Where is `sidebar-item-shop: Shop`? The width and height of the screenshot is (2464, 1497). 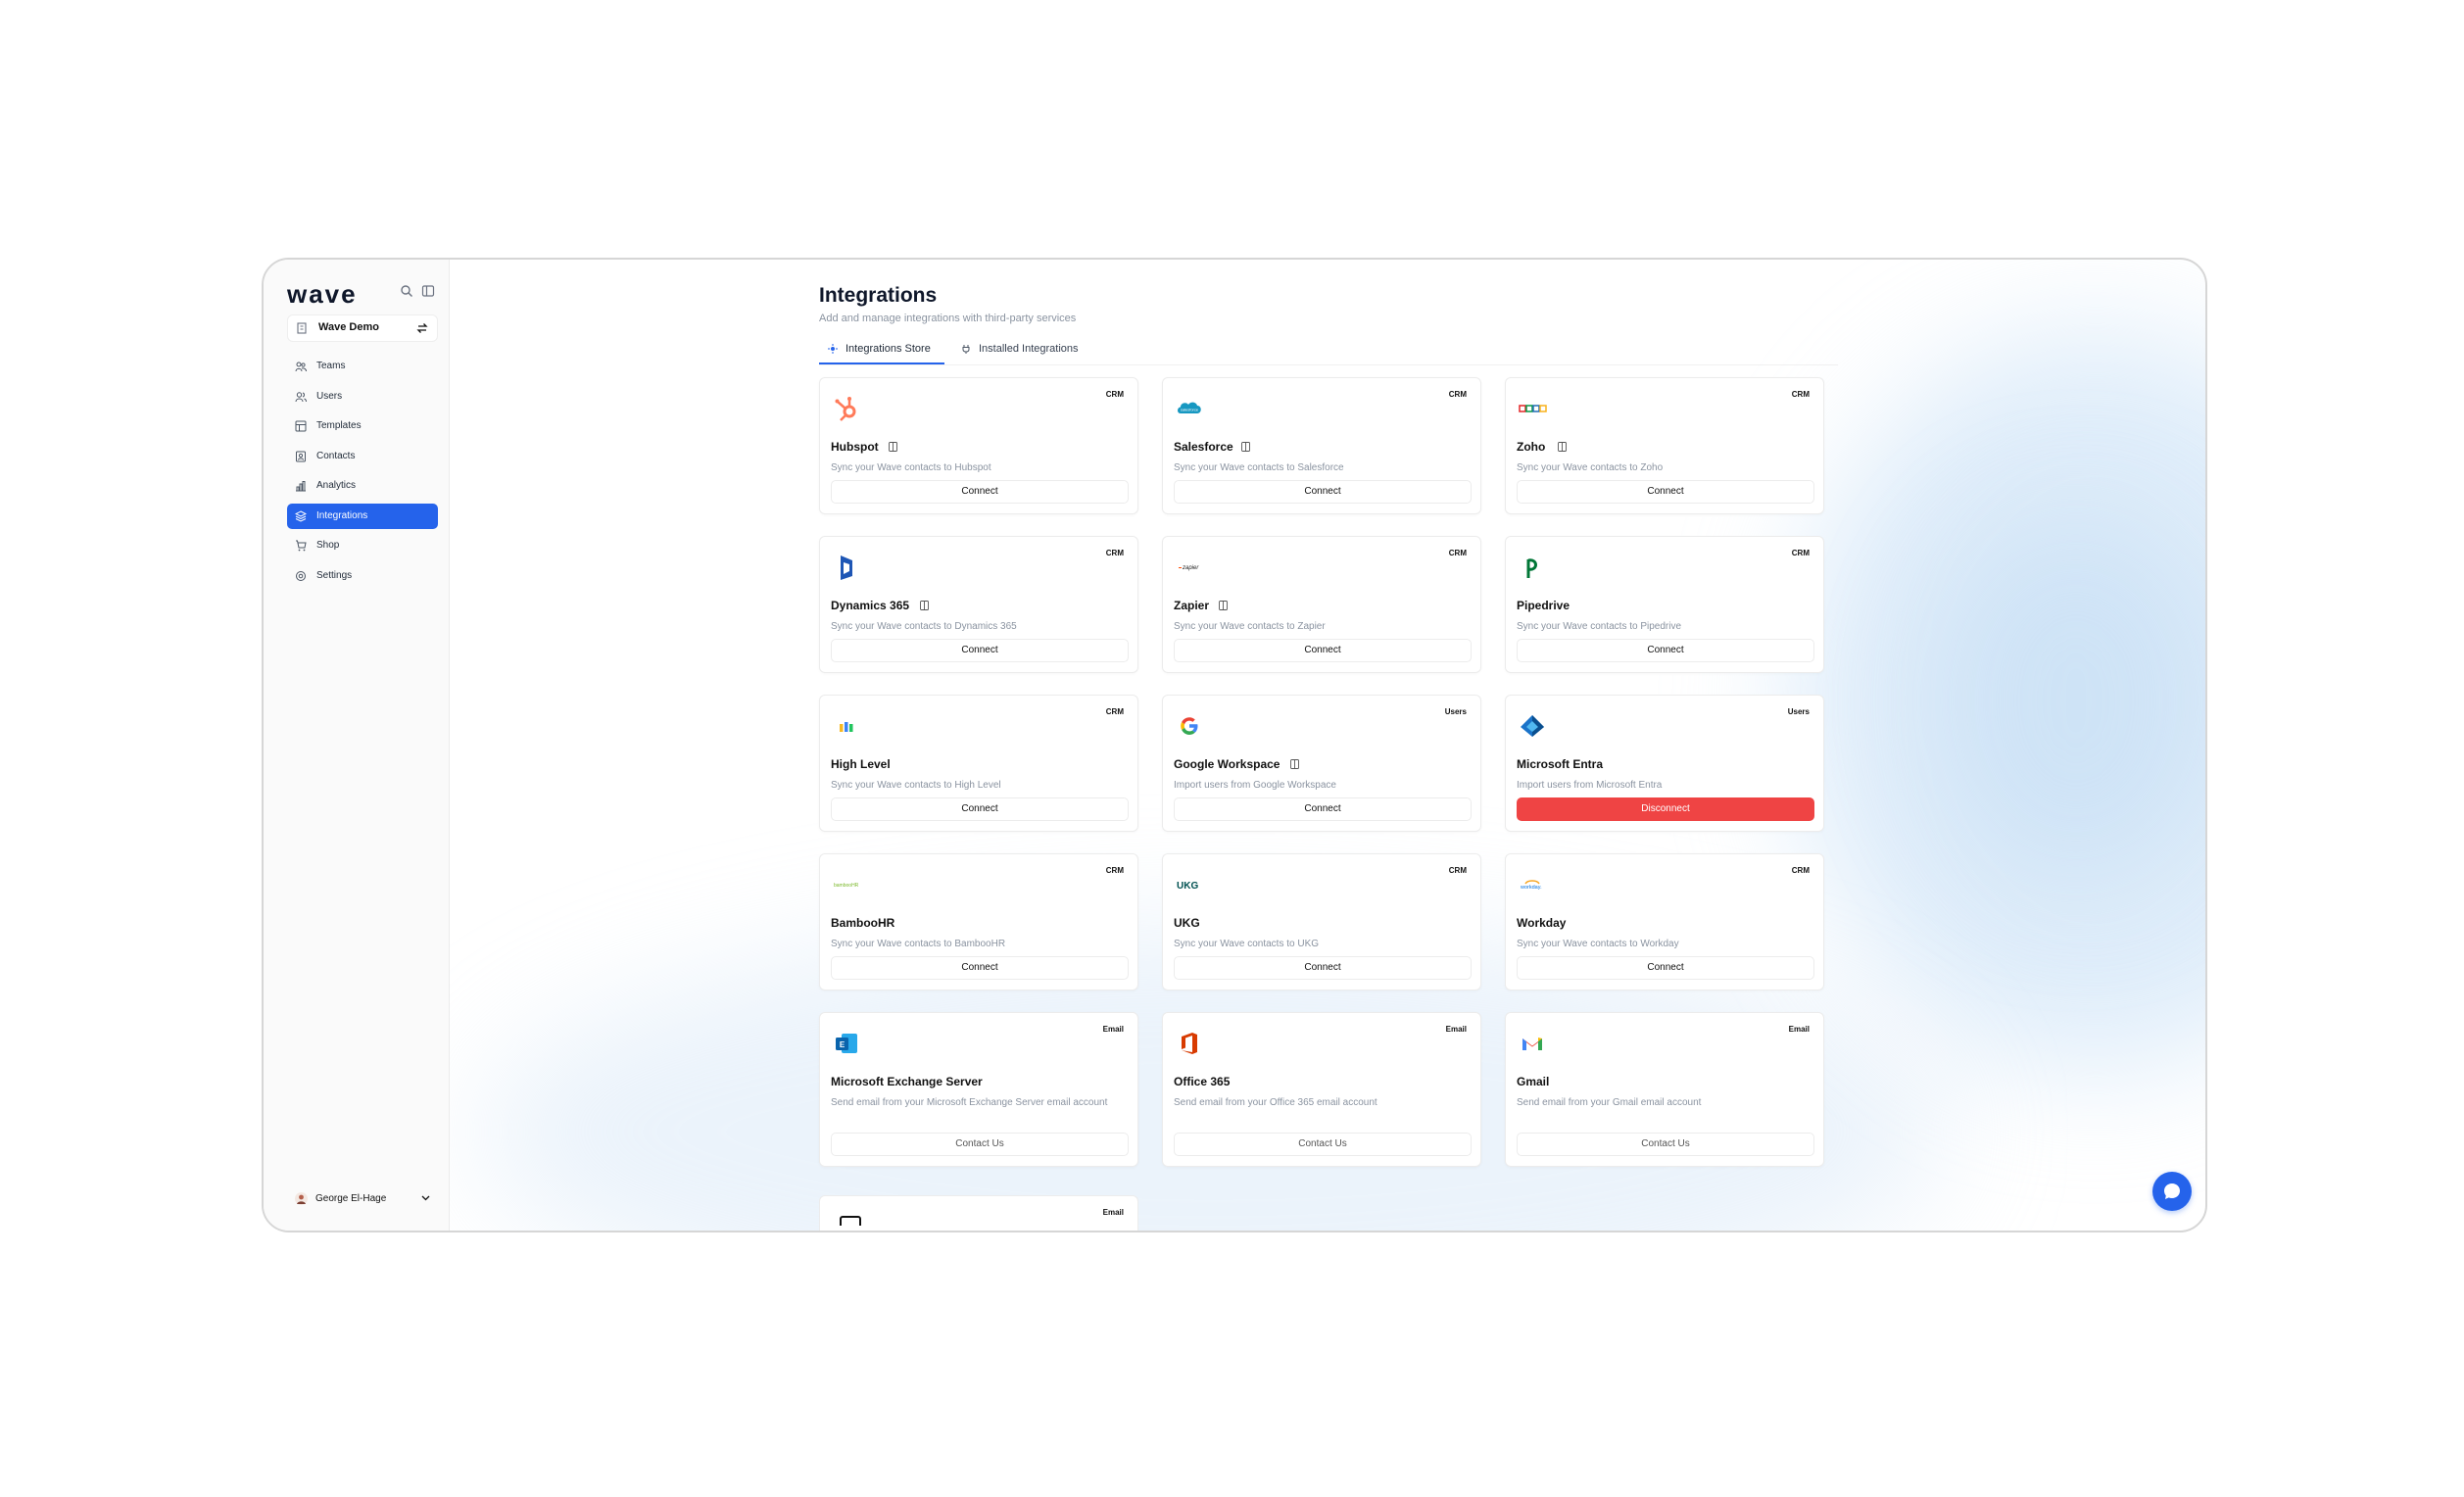
sidebar-item-shop: Shop is located at coordinates (362, 545).